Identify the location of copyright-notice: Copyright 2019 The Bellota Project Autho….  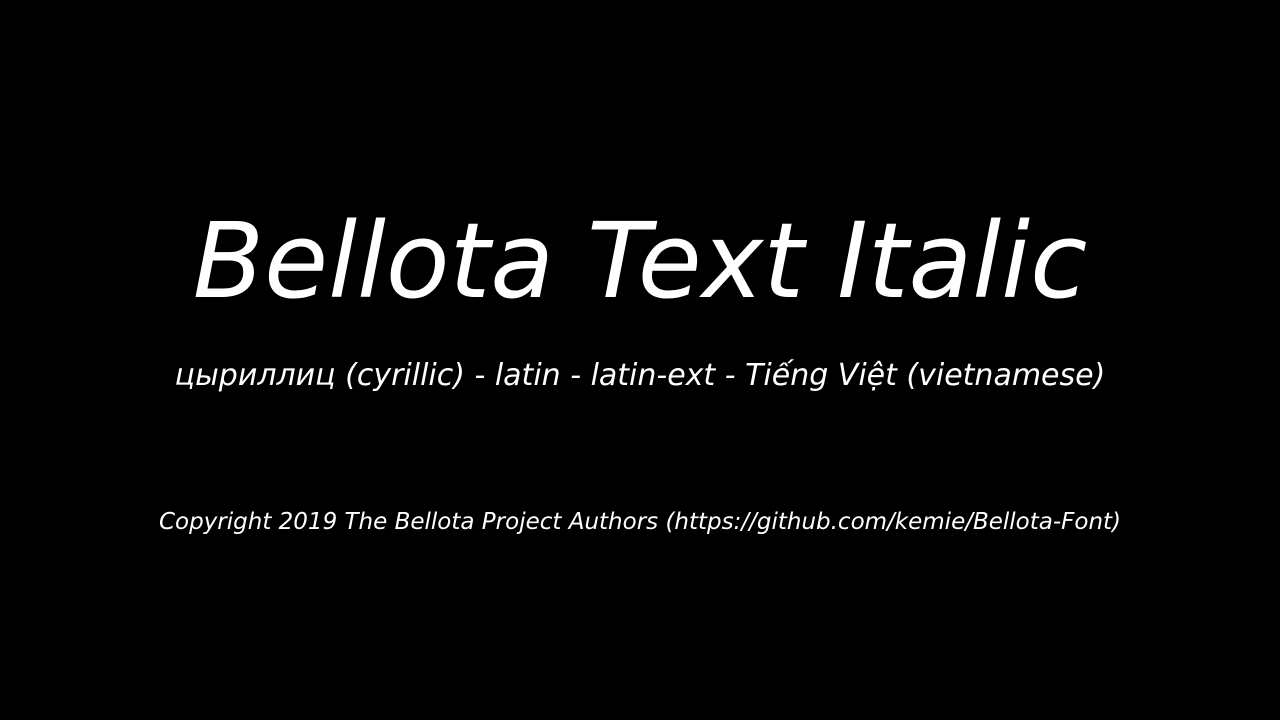
(640, 522).